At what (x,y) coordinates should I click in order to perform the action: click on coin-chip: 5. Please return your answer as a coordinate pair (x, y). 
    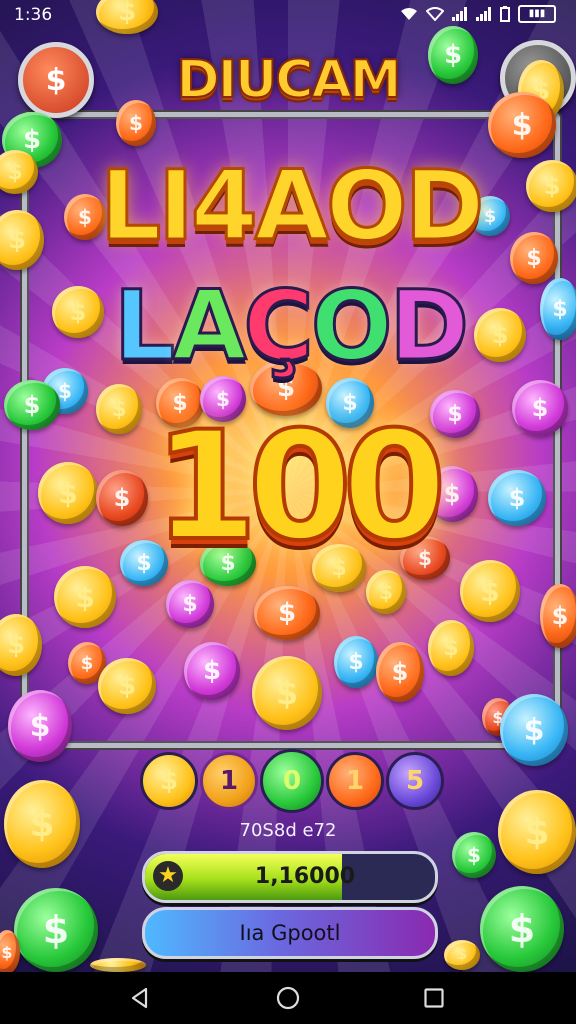
    Looking at the image, I should click on (415, 781).